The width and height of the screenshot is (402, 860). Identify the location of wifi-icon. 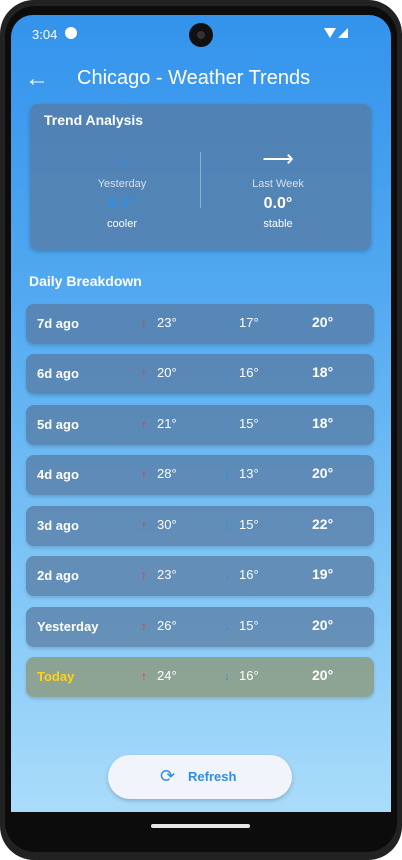
(330, 33).